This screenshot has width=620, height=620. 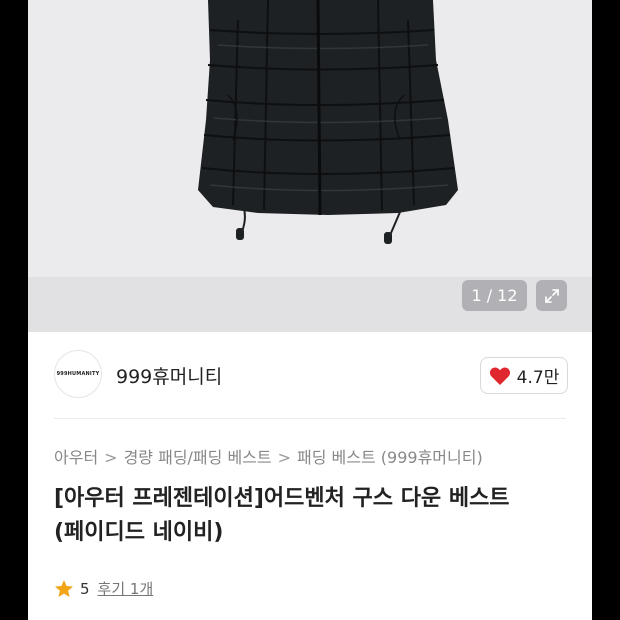 I want to click on section-divider, so click(x=310, y=418).